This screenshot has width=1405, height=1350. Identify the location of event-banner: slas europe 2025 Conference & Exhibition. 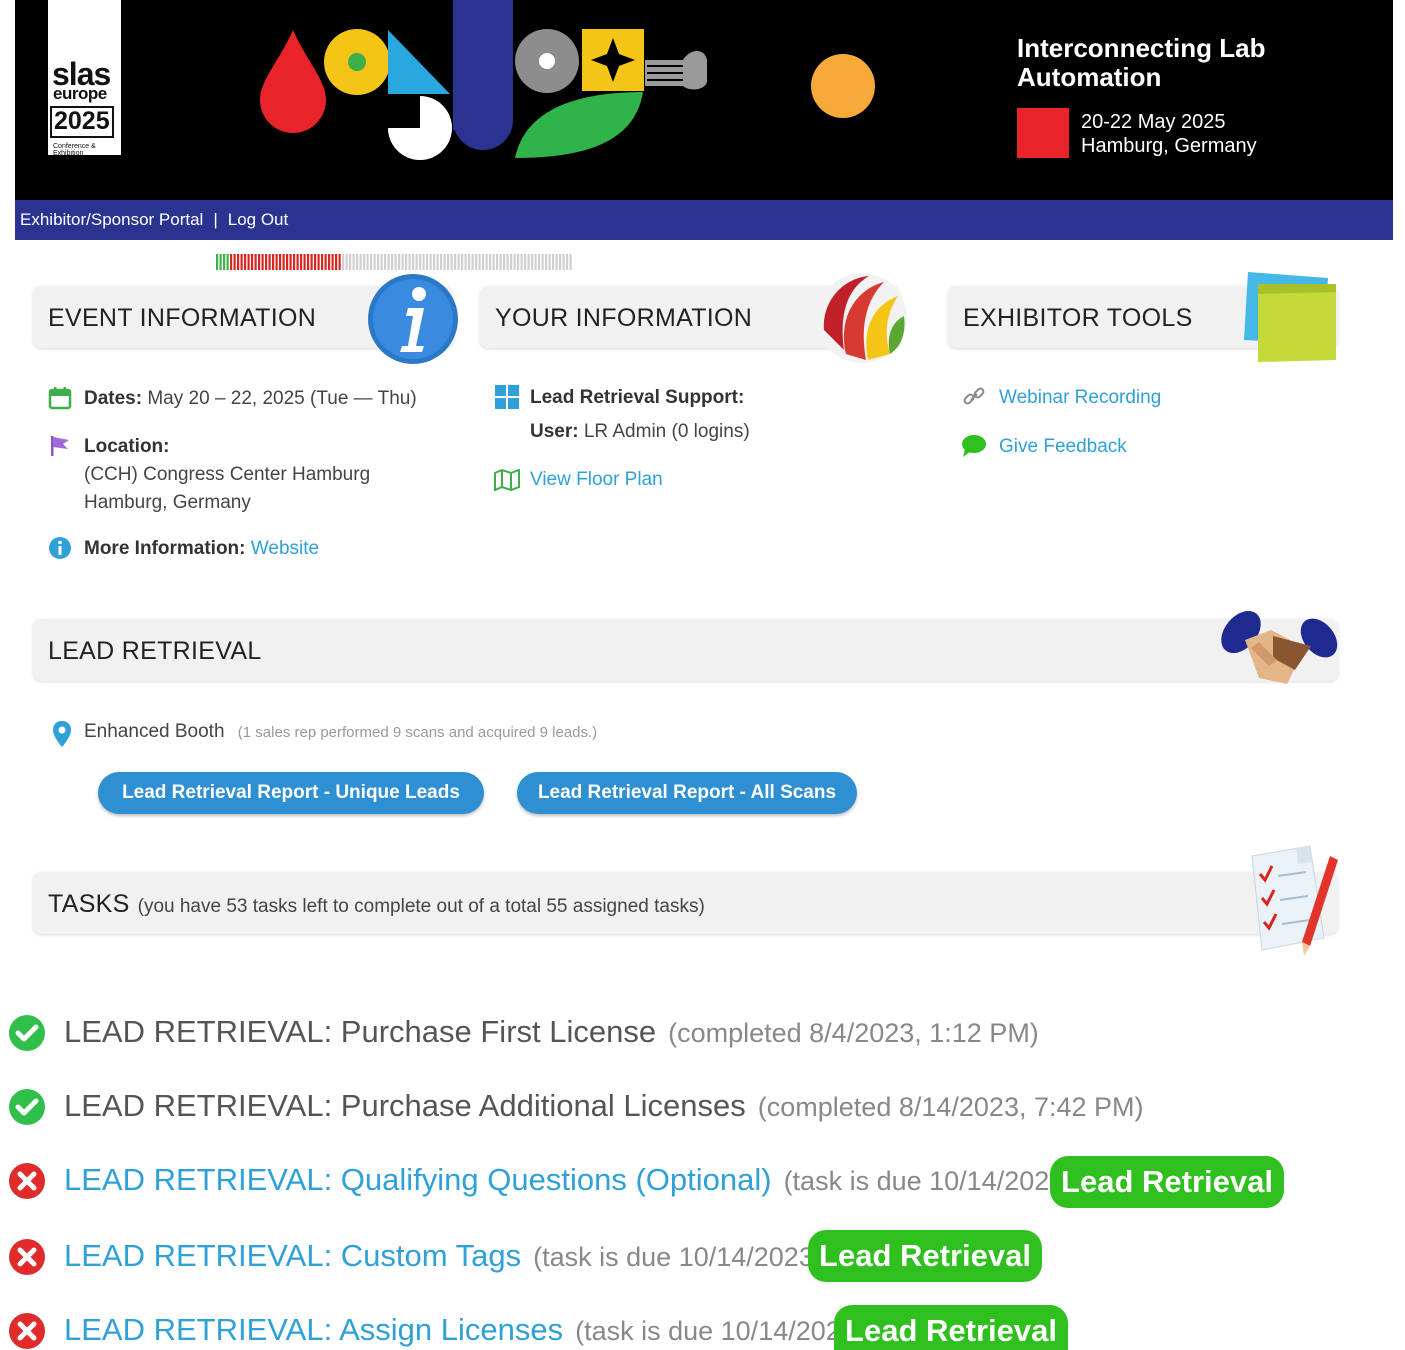
(704, 100).